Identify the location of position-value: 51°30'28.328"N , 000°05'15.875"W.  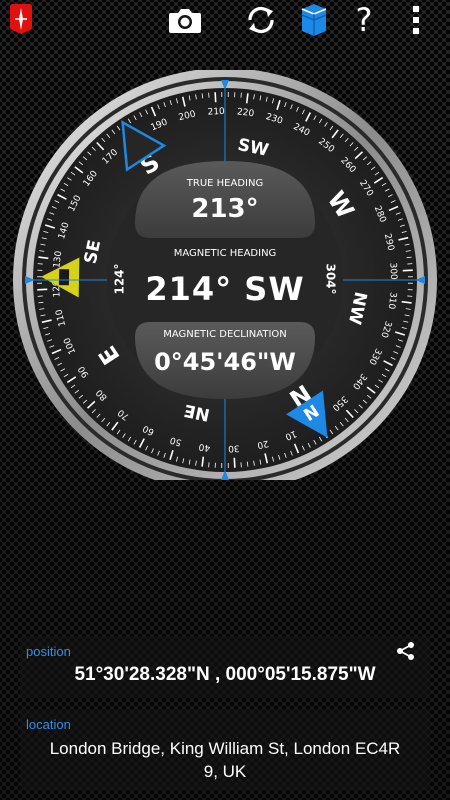
(225, 674).